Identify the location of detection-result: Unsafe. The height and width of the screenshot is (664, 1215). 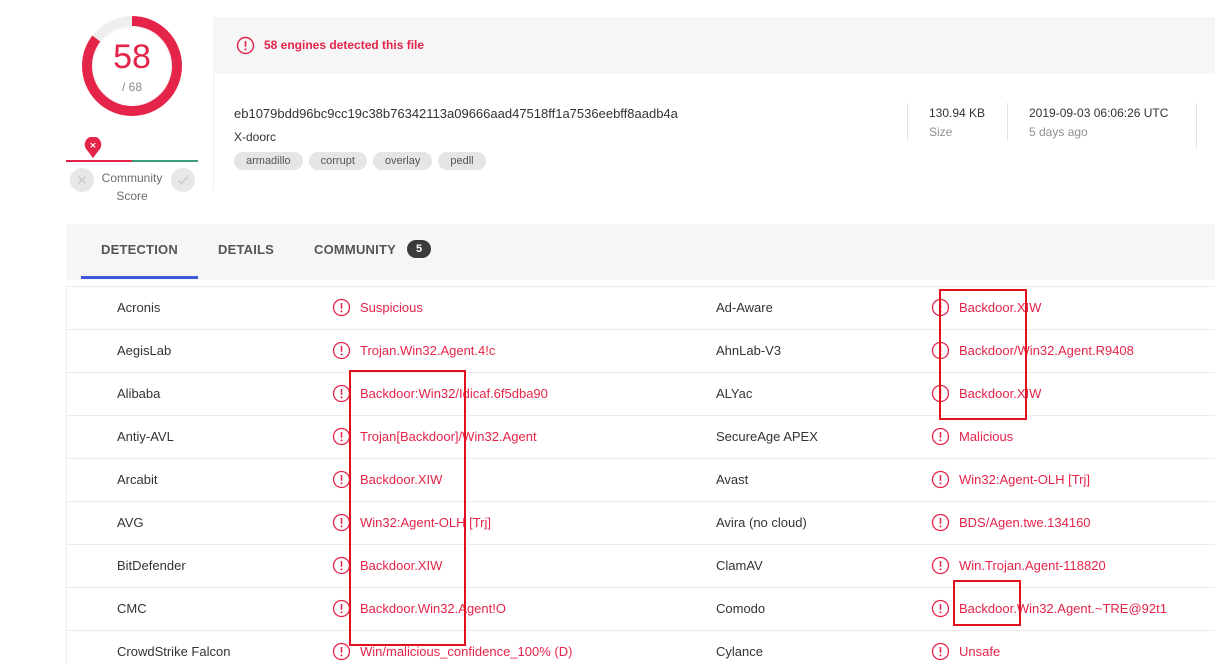
(980, 651).